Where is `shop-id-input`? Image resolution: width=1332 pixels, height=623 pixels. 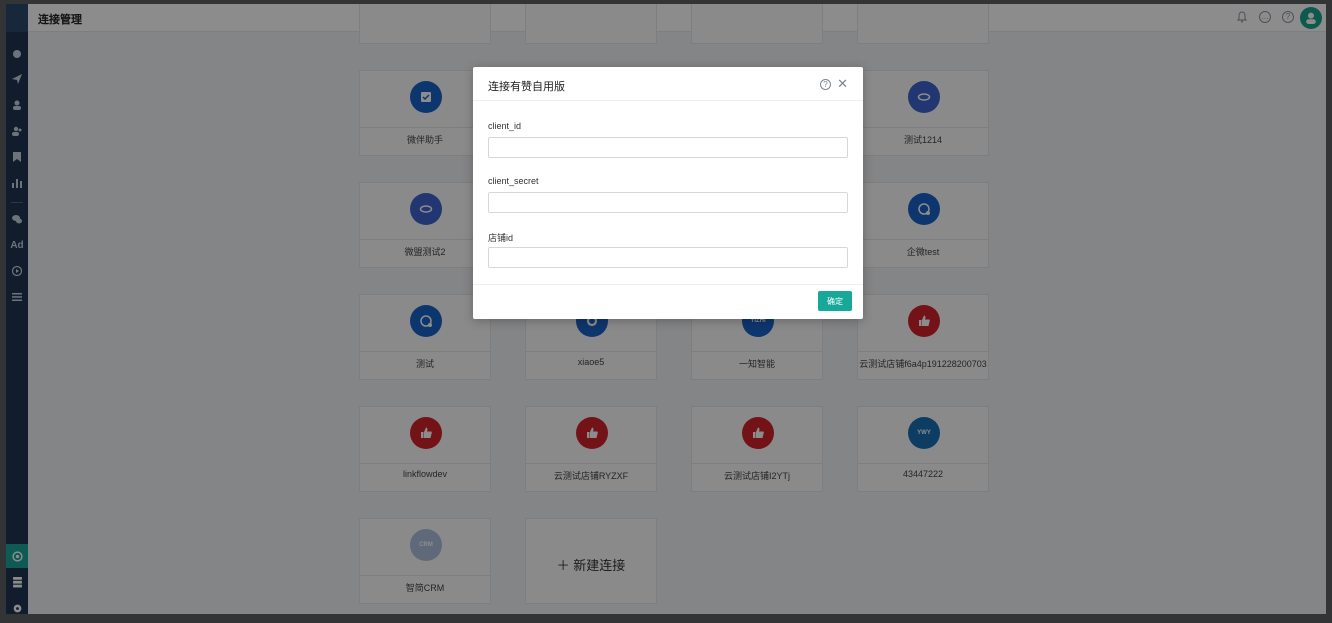 shop-id-input is located at coordinates (668, 257).